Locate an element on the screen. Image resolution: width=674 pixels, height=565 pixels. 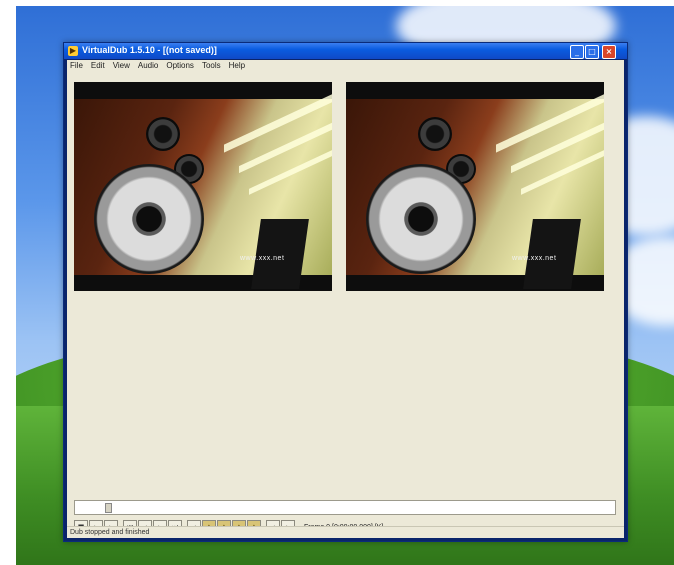
output-video-pane: www.xxx.net is located at coordinates (475, 186).